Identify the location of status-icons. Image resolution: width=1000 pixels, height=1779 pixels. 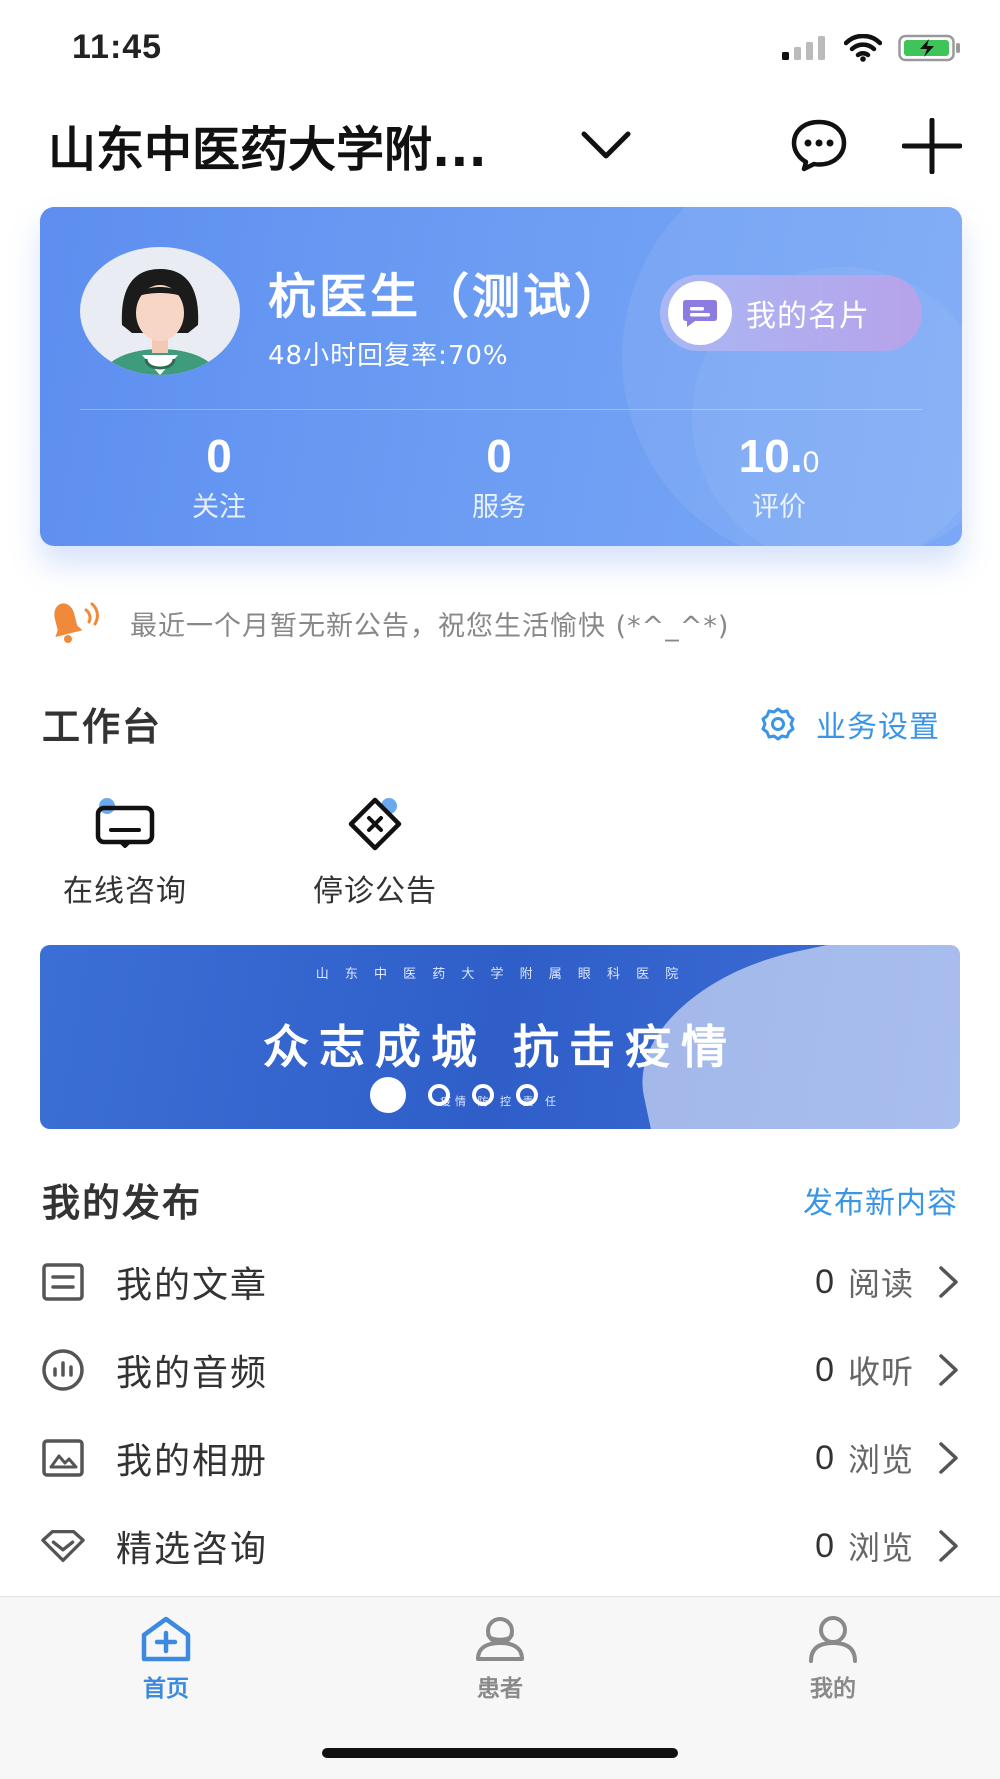
(872, 48).